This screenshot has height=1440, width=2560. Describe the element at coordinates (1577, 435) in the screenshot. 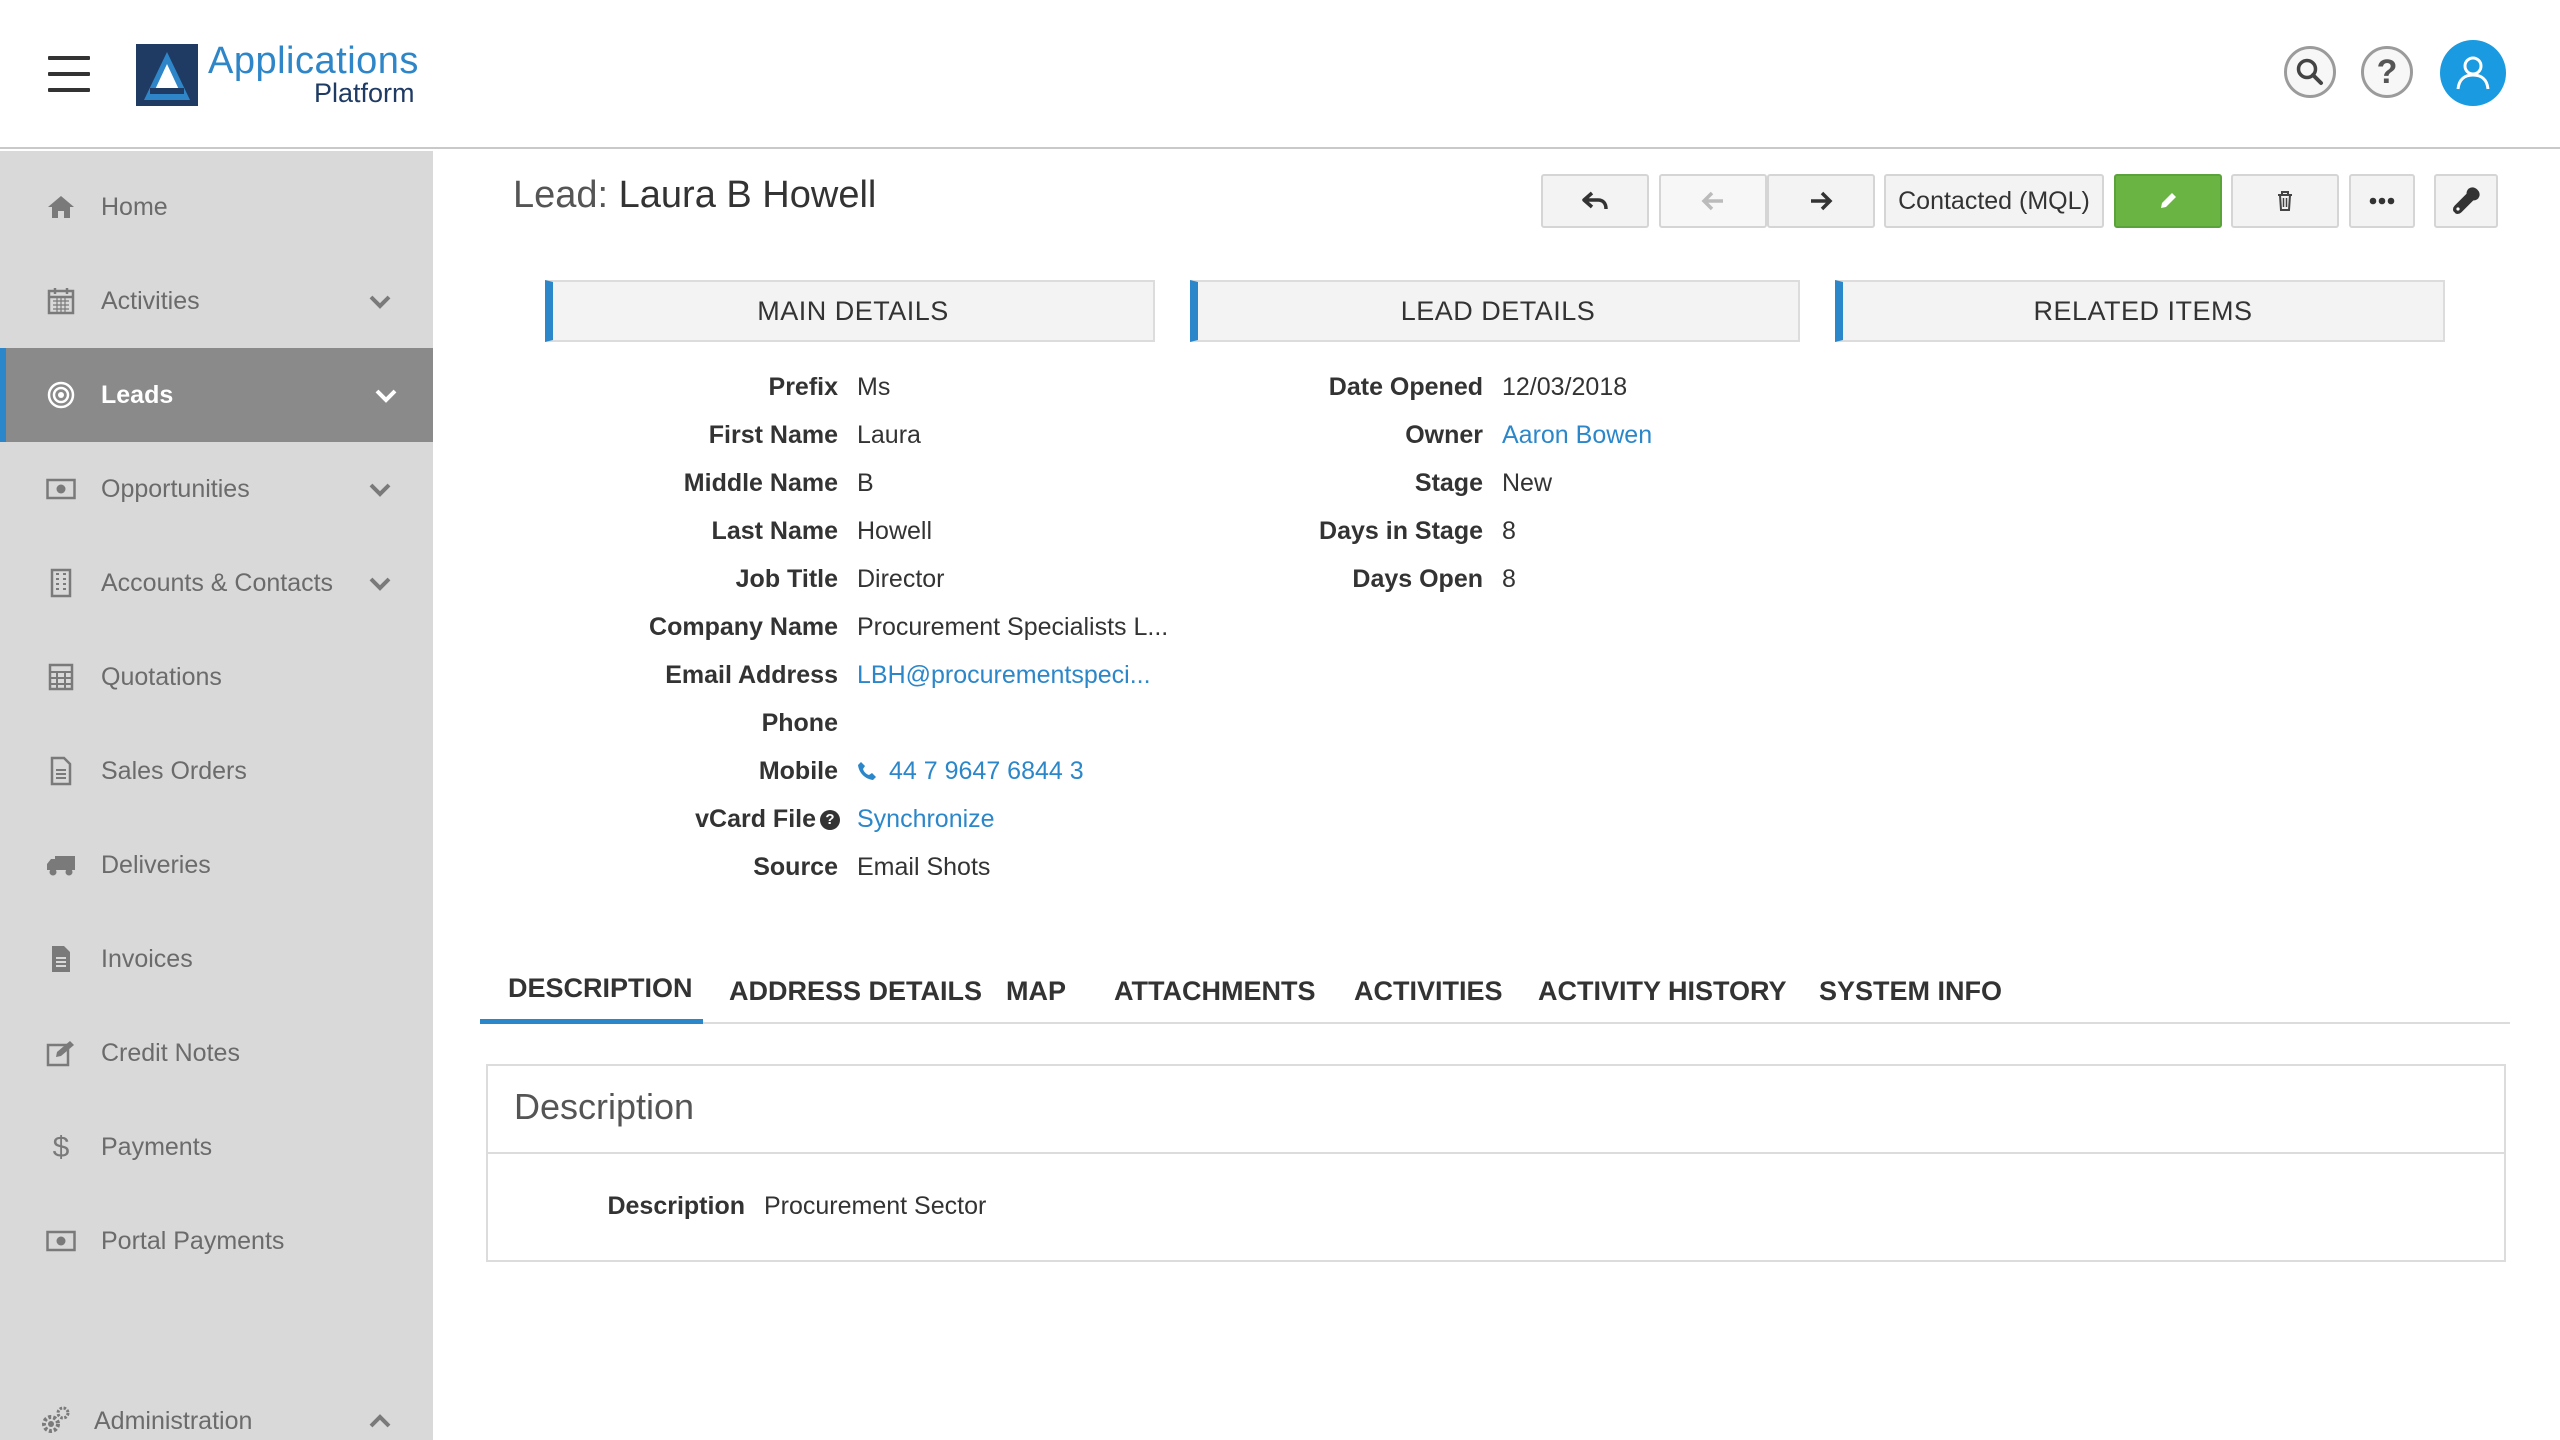

I see `field-value: Aaron Bowen` at that location.